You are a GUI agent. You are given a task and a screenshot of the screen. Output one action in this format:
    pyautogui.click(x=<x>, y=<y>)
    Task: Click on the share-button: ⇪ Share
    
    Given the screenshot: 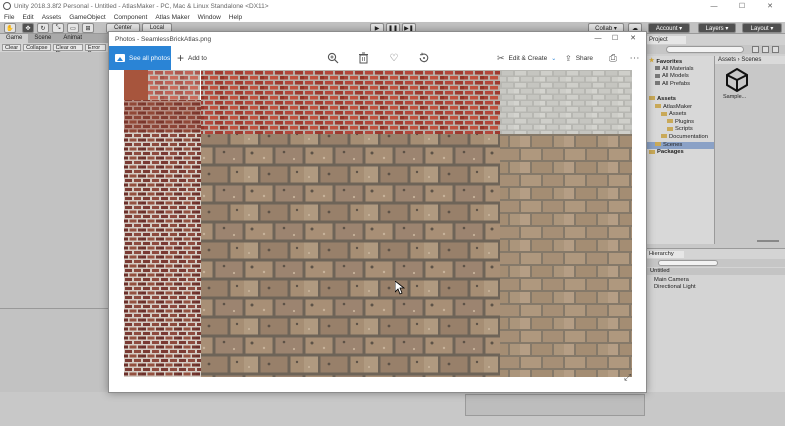 What is the action you would take?
    pyautogui.click(x=579, y=58)
    